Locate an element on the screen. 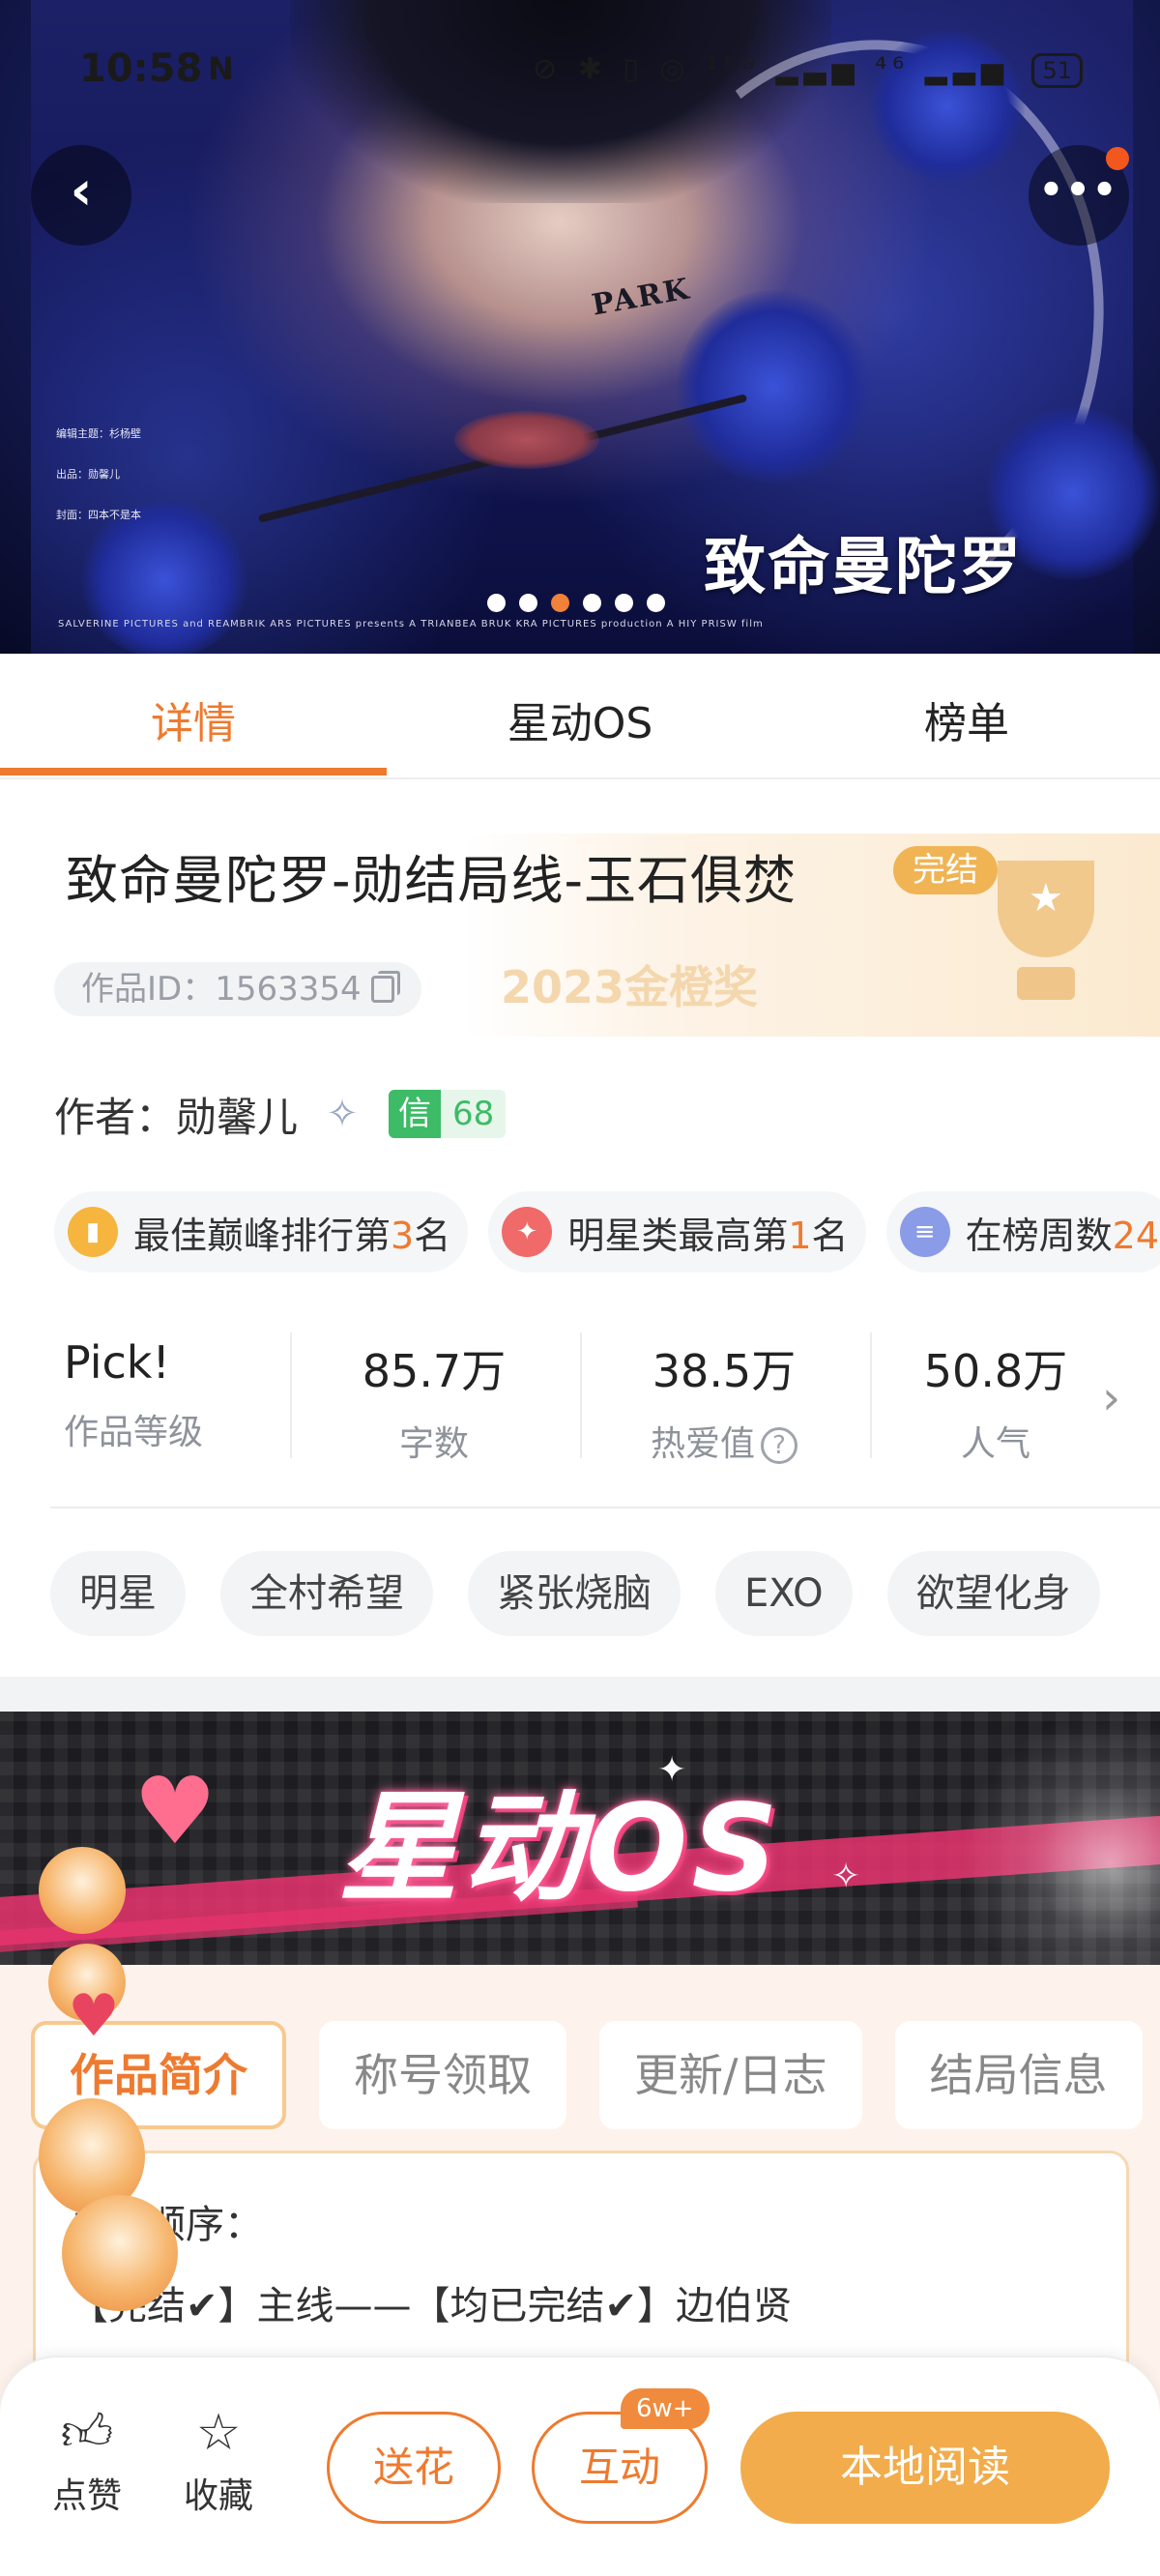 Image resolution: width=1160 pixels, height=2576 pixels. author-level-icon: ✧ is located at coordinates (342, 1114).